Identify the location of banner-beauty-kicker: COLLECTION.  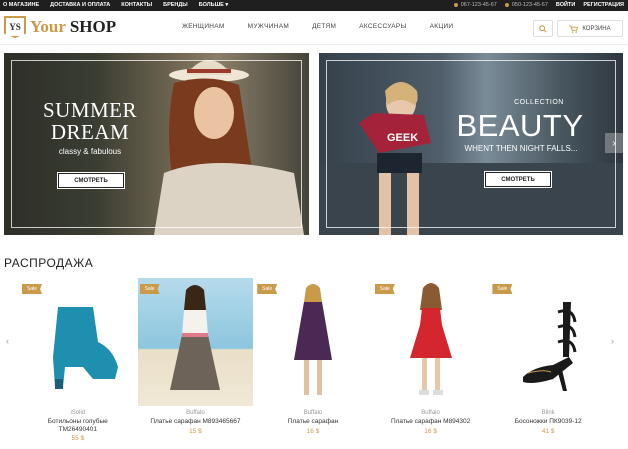
(539, 102).